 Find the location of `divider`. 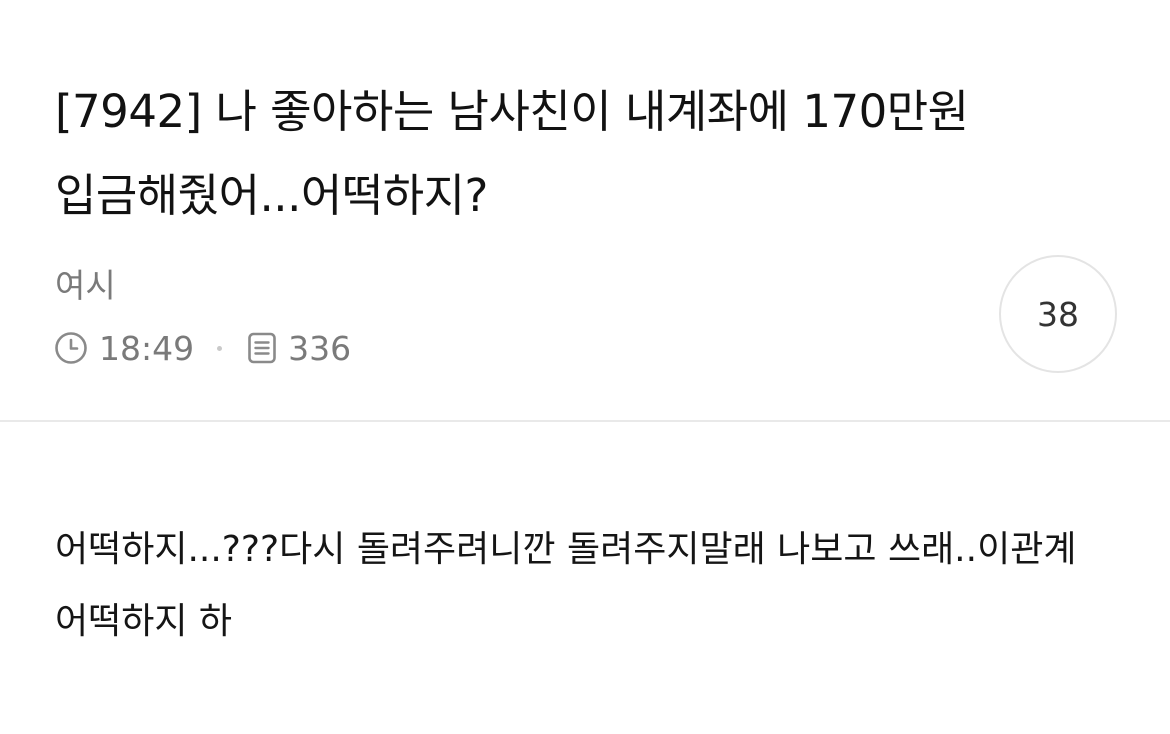

divider is located at coordinates (585, 421).